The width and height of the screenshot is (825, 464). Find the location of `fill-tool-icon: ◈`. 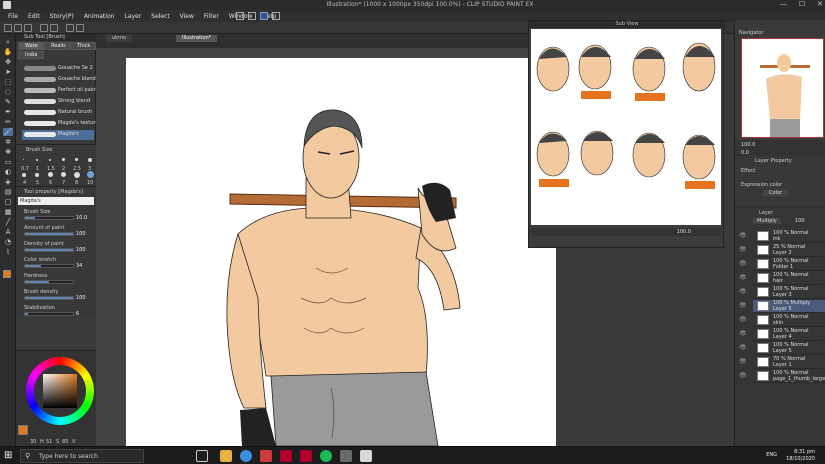

fill-tool-icon: ◈ is located at coordinates (8, 182).